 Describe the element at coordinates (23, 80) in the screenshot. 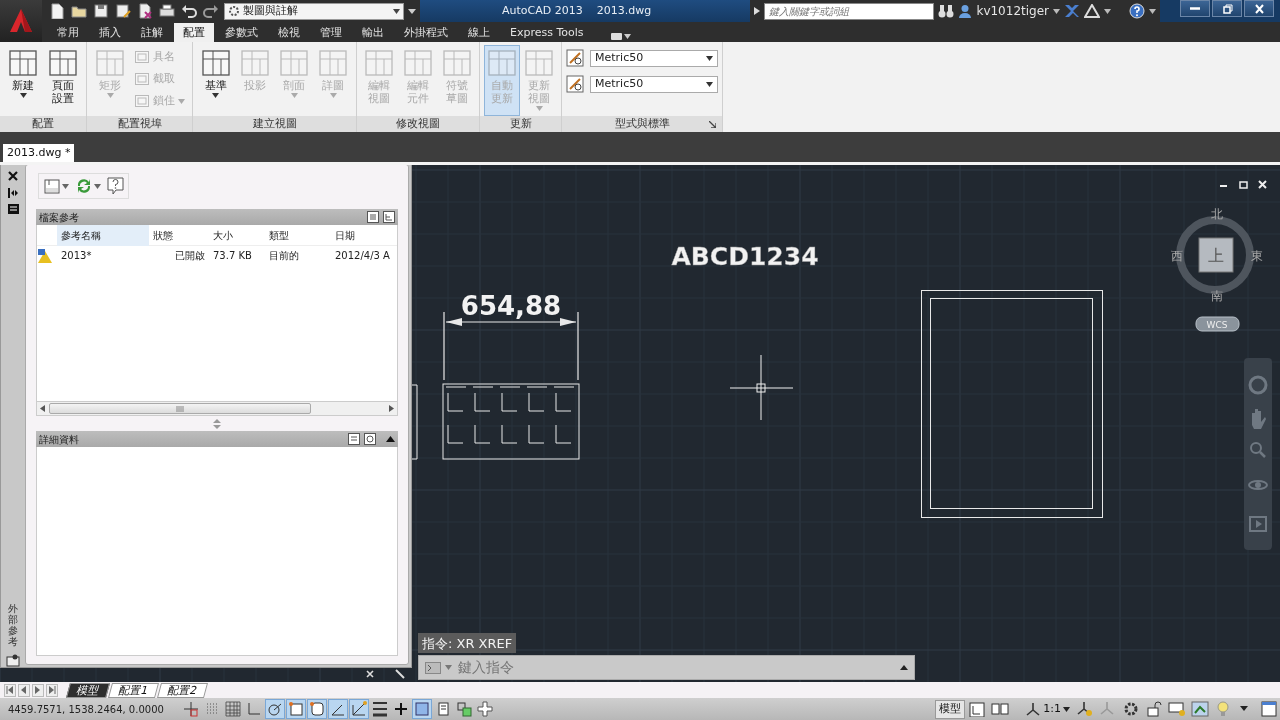

I see `ribbon-button: 新建` at that location.